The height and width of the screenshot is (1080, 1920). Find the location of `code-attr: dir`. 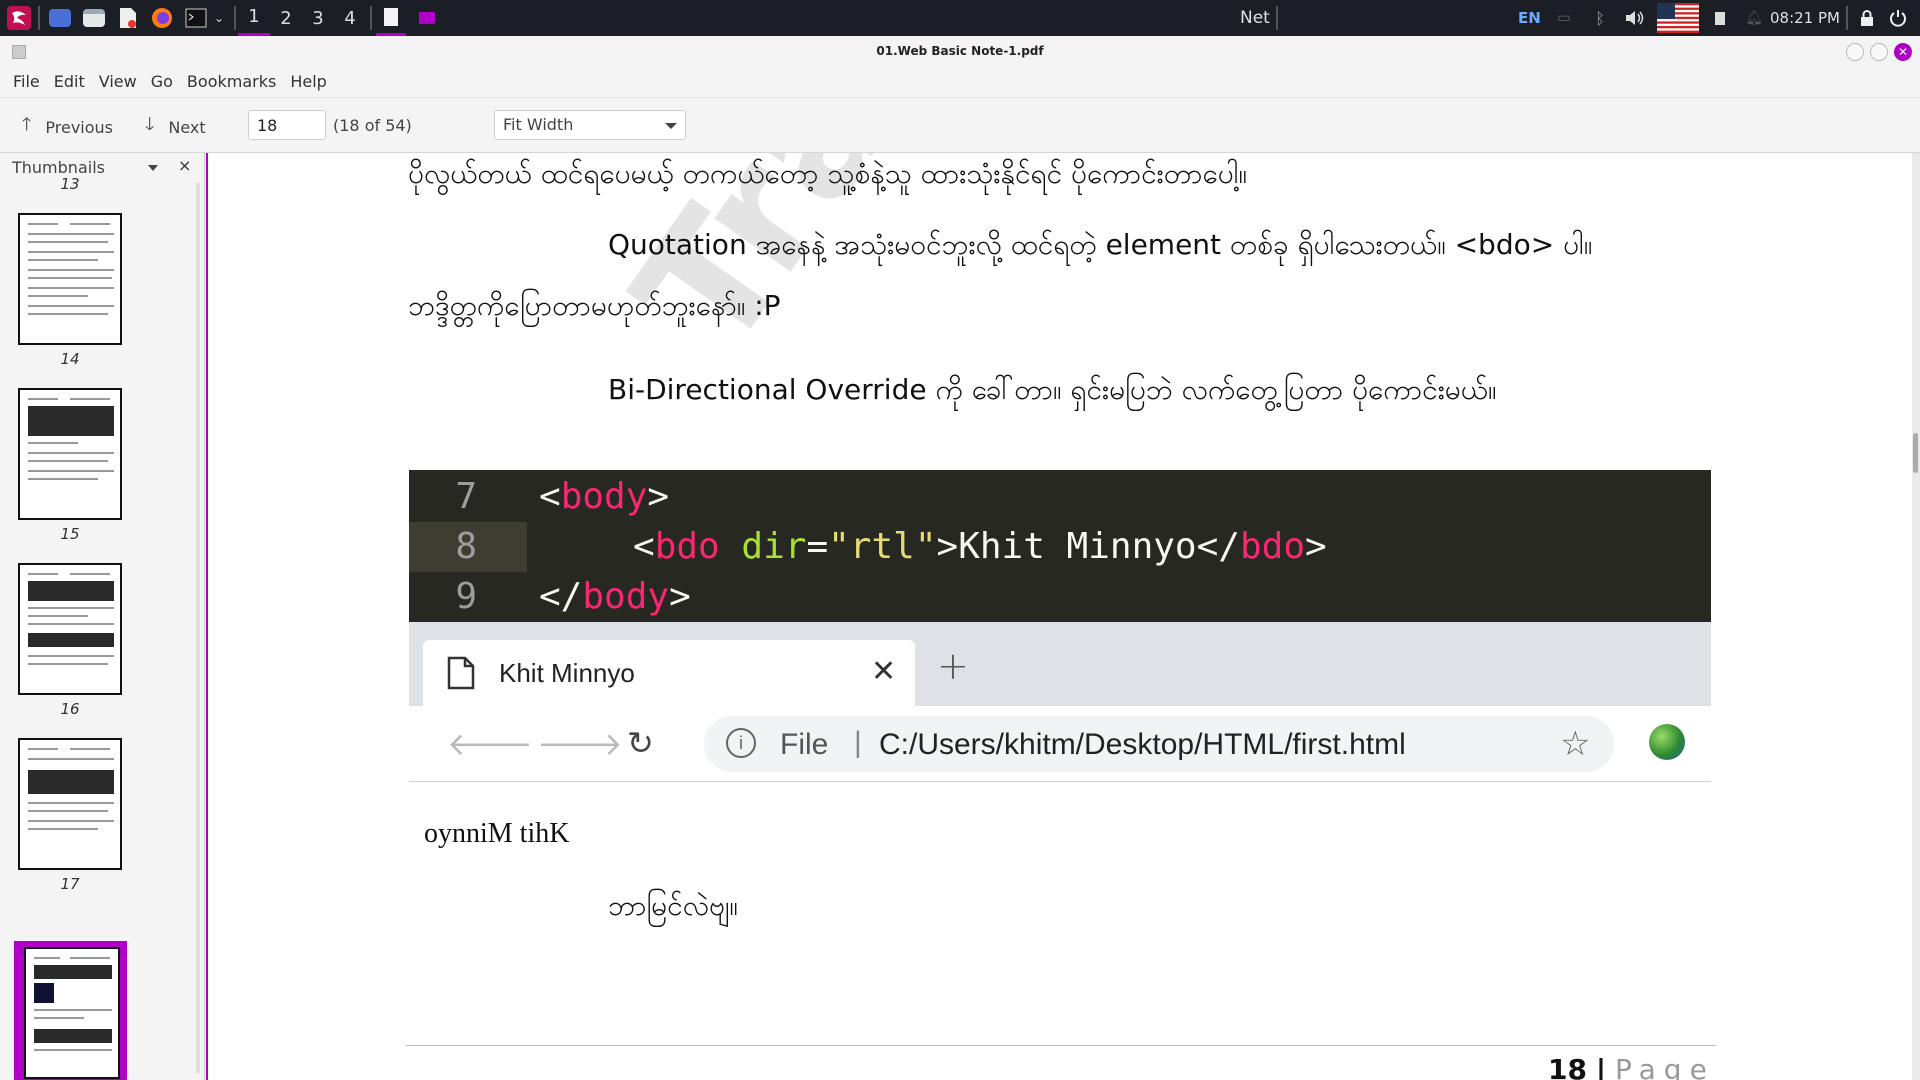

code-attr: dir is located at coordinates (774, 546).